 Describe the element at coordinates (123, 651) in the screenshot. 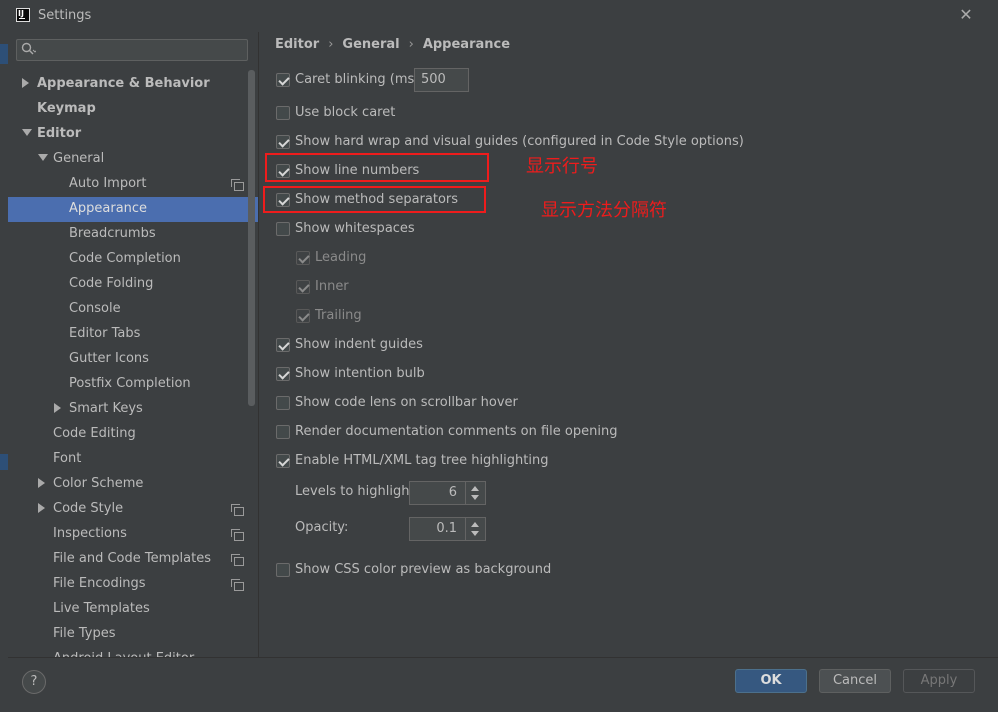

I see `sidebar-item-android-layout-editor: Android Layout Editor` at that location.